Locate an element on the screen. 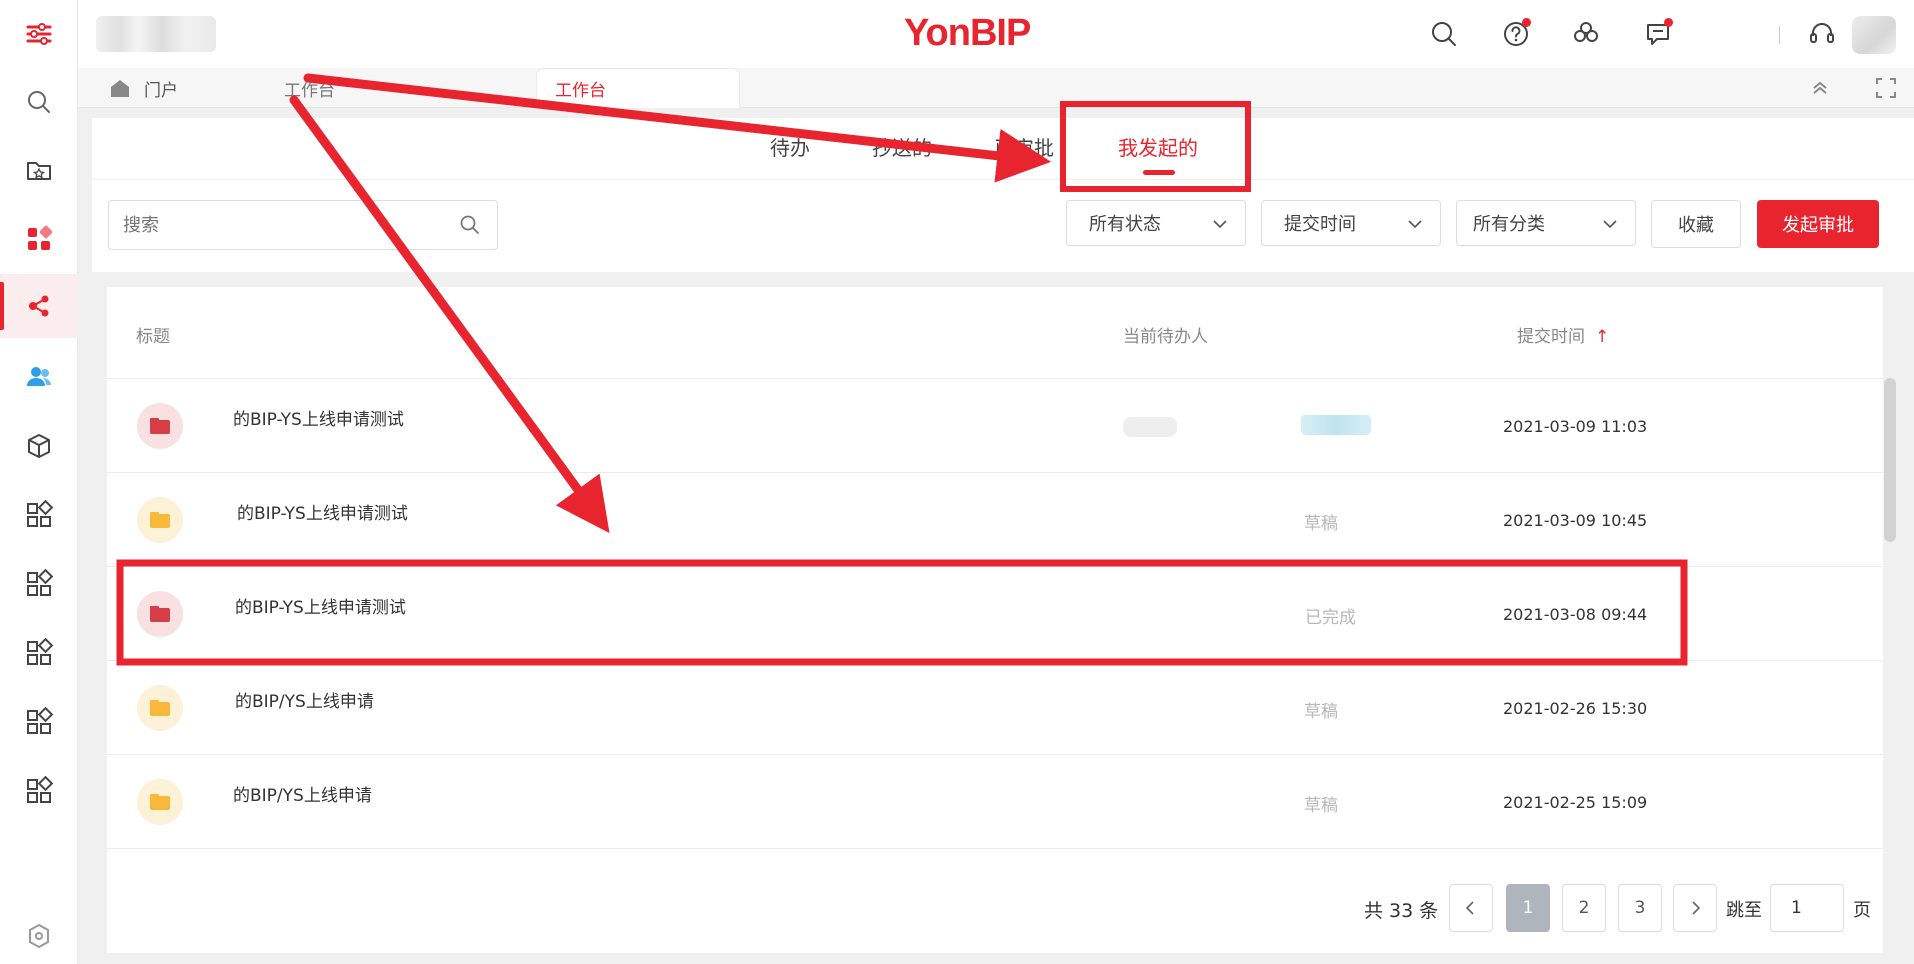  folder-star-icon is located at coordinates (39, 171).